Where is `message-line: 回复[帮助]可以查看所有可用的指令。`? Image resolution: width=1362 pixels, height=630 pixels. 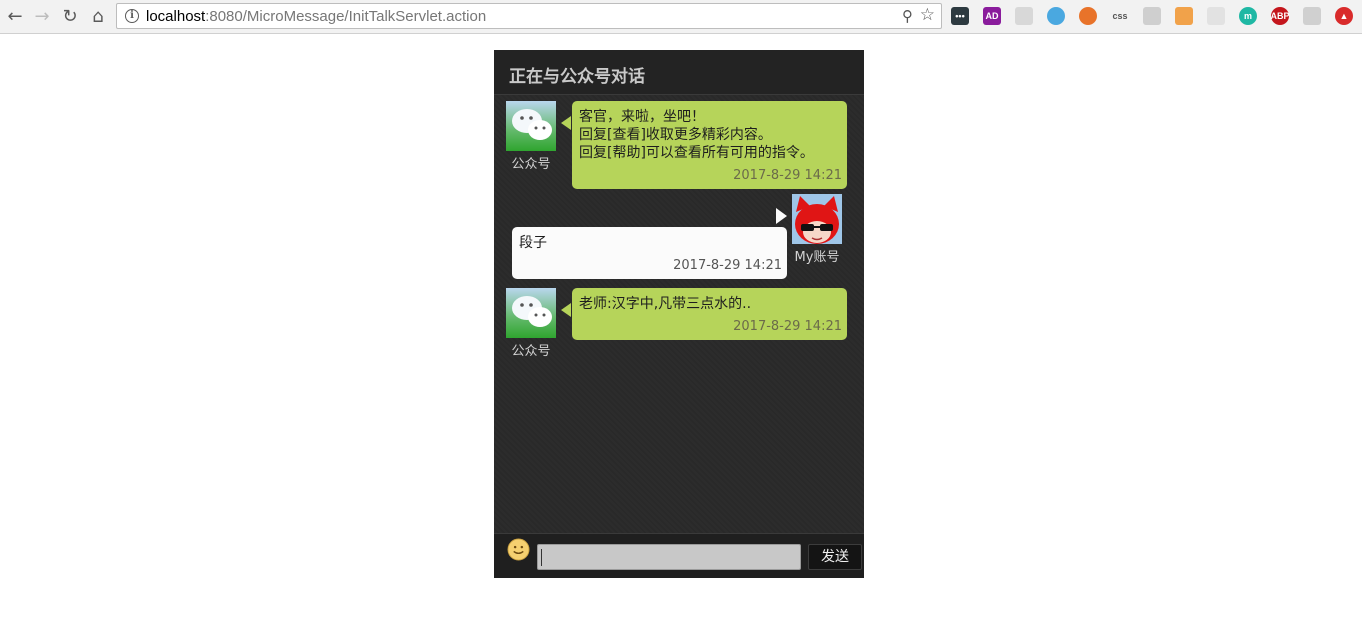
message-line: 回复[帮助]可以查看所有可用的指令。 is located at coordinates (696, 153).